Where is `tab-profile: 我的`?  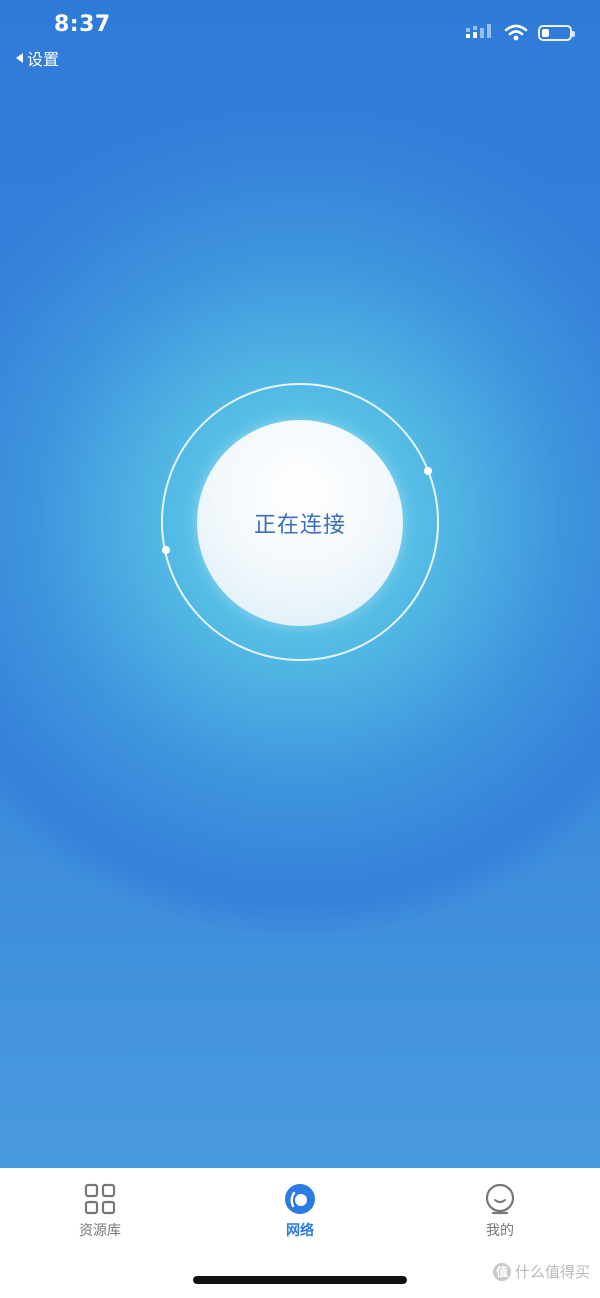
tab-profile: 我的 is located at coordinates (500, 1211).